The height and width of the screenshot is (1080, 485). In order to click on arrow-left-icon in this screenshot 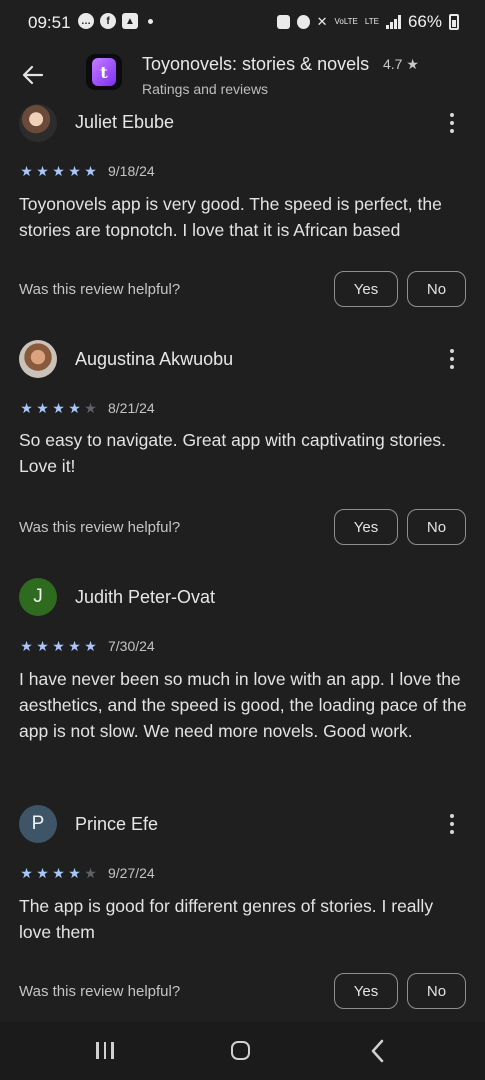, I will do `click(33, 75)`.